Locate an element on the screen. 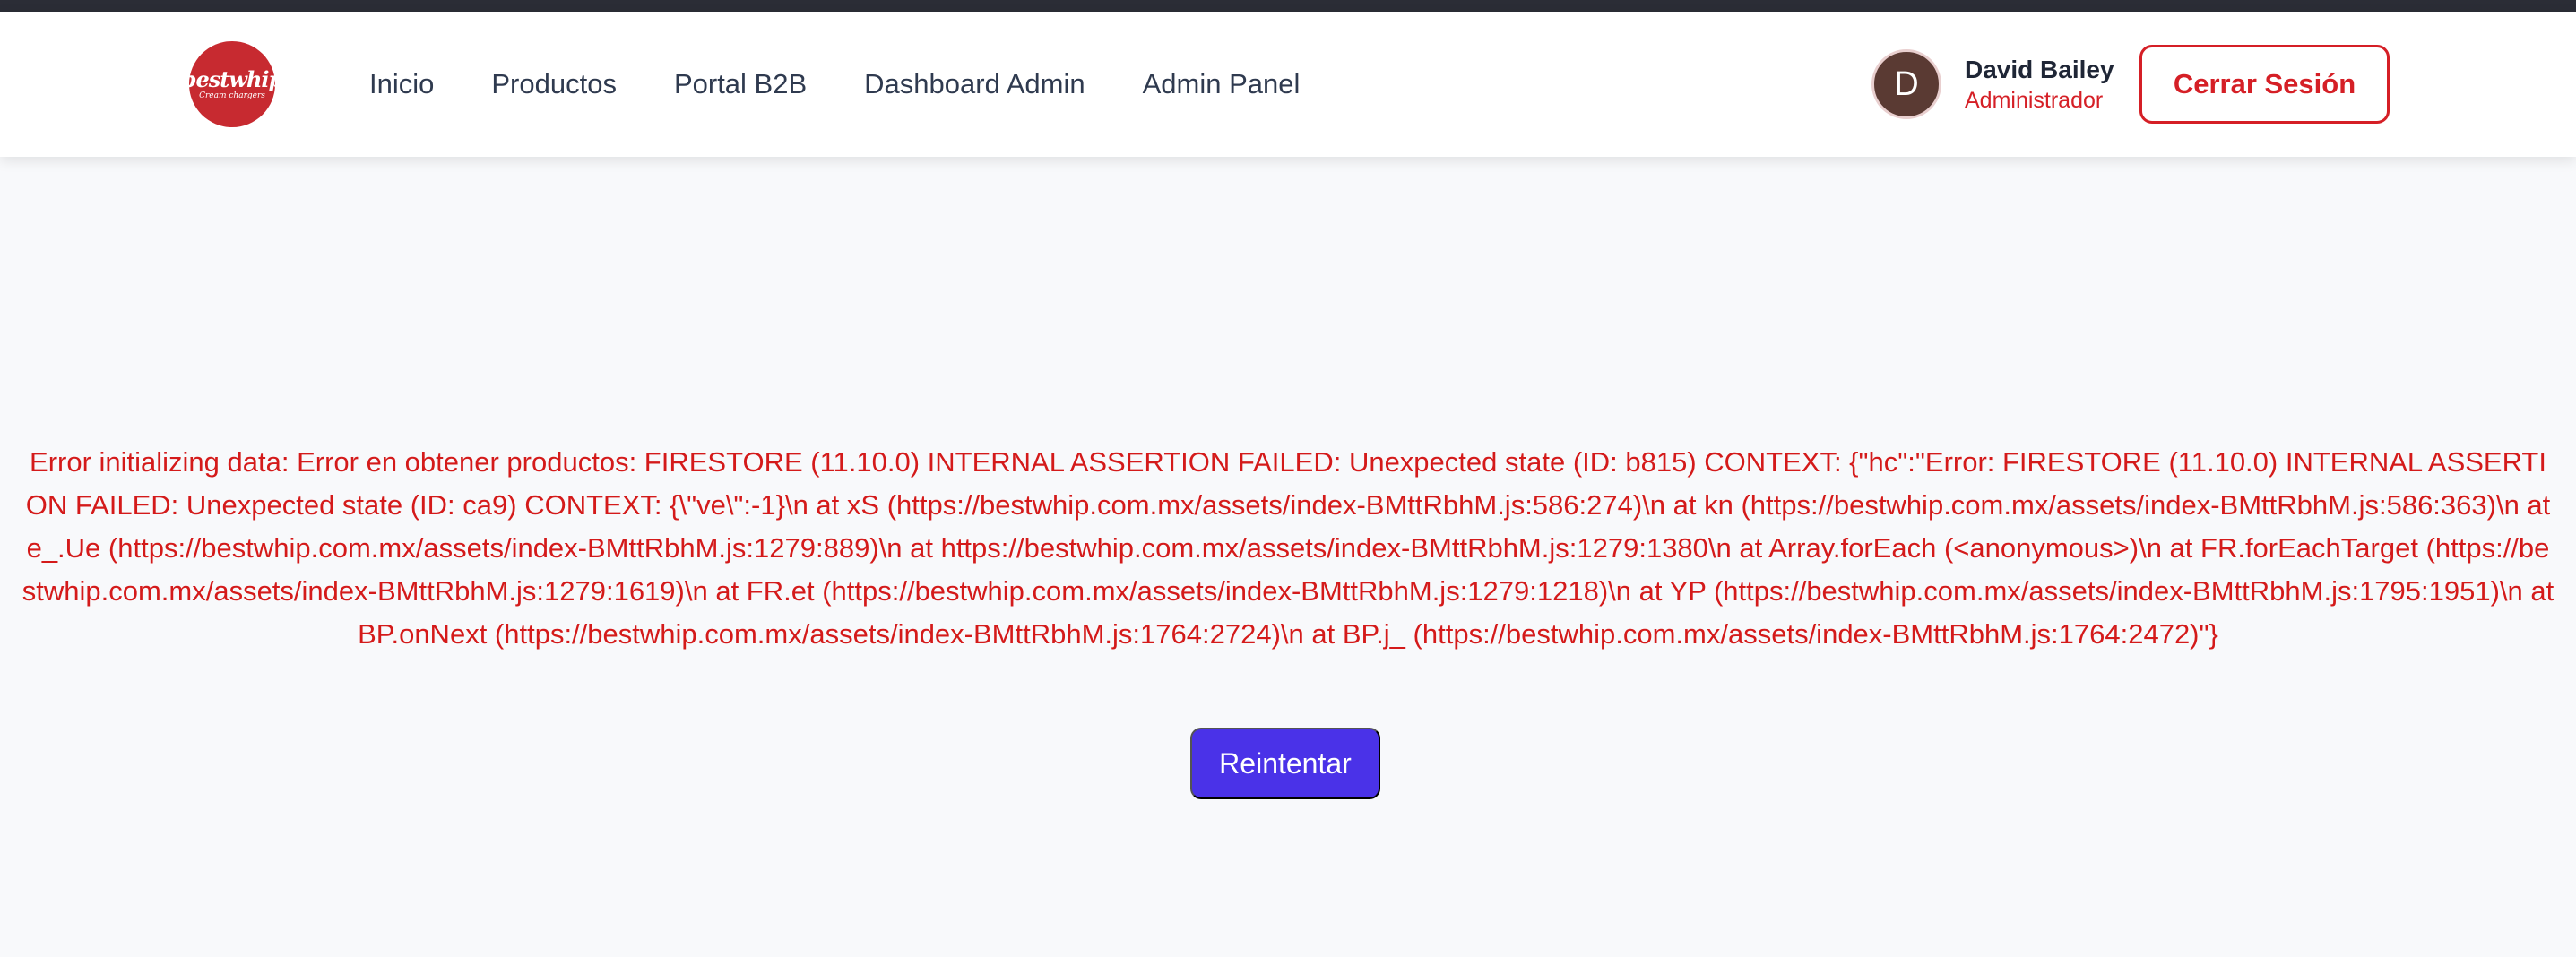 This screenshot has width=2576, height=957. nav-link-admin-panel: Admin Panel is located at coordinates (1222, 84).